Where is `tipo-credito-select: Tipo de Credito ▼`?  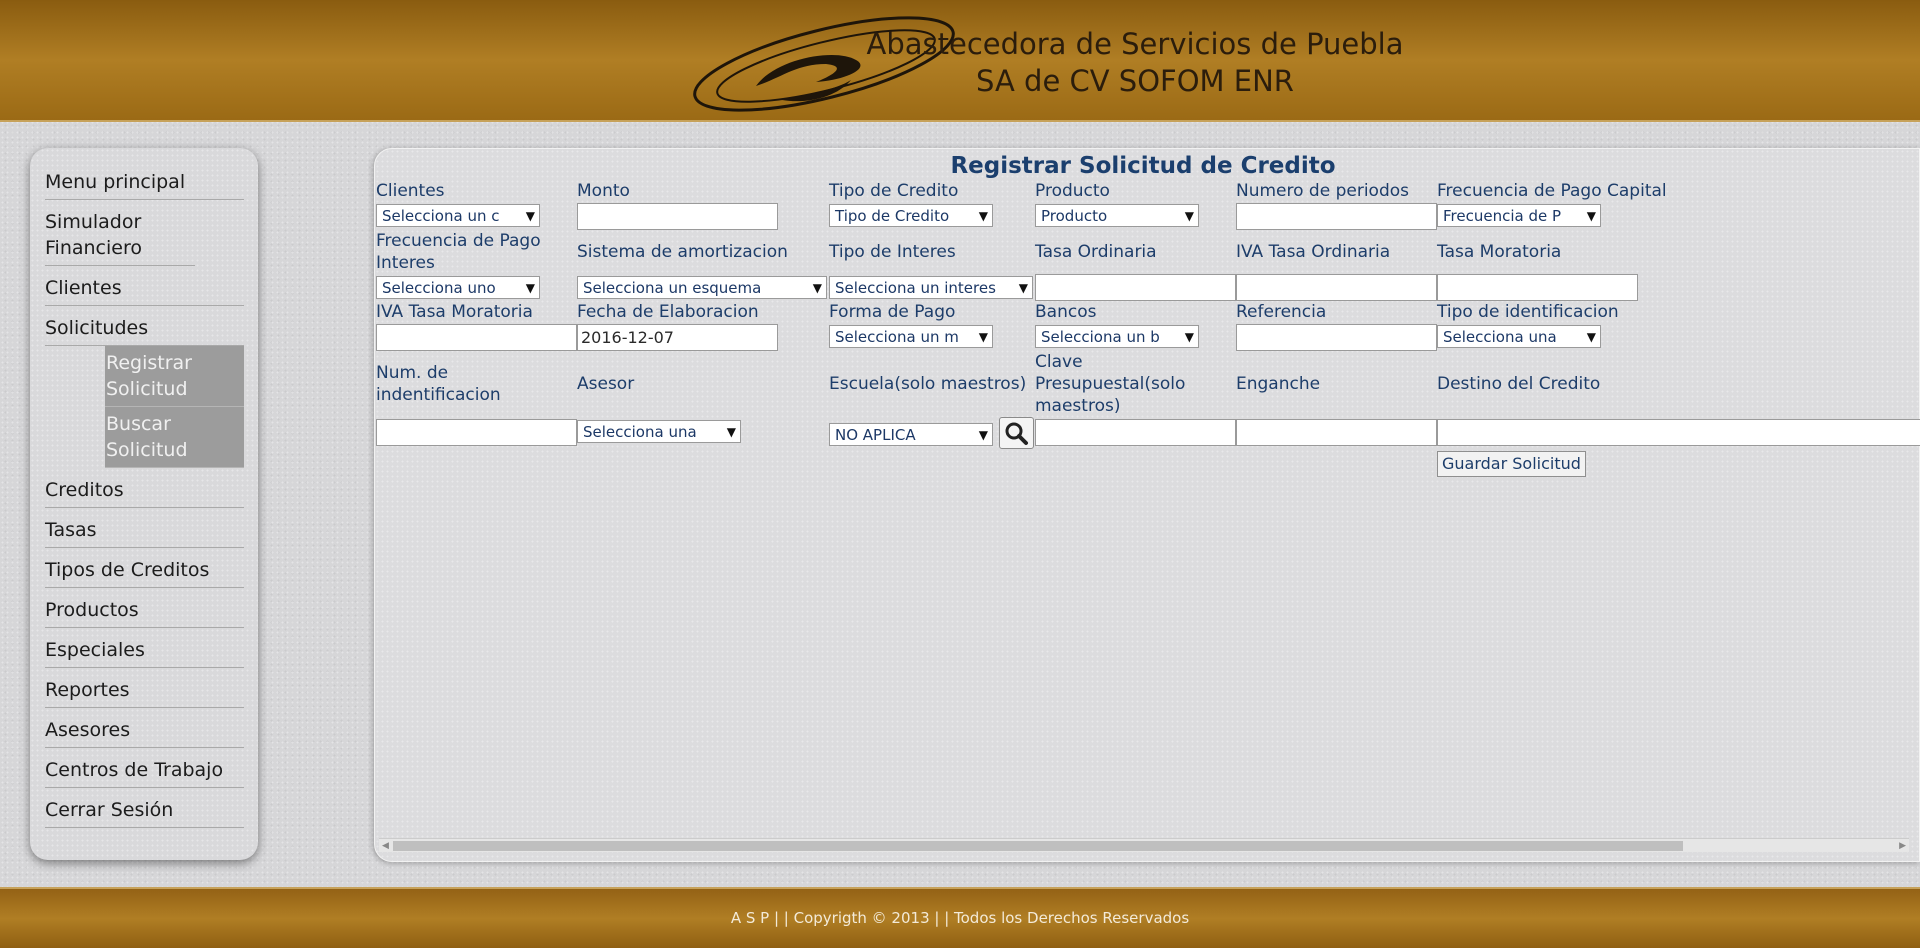
tipo-credito-select: Tipo de Credito ▼ is located at coordinates (911, 215).